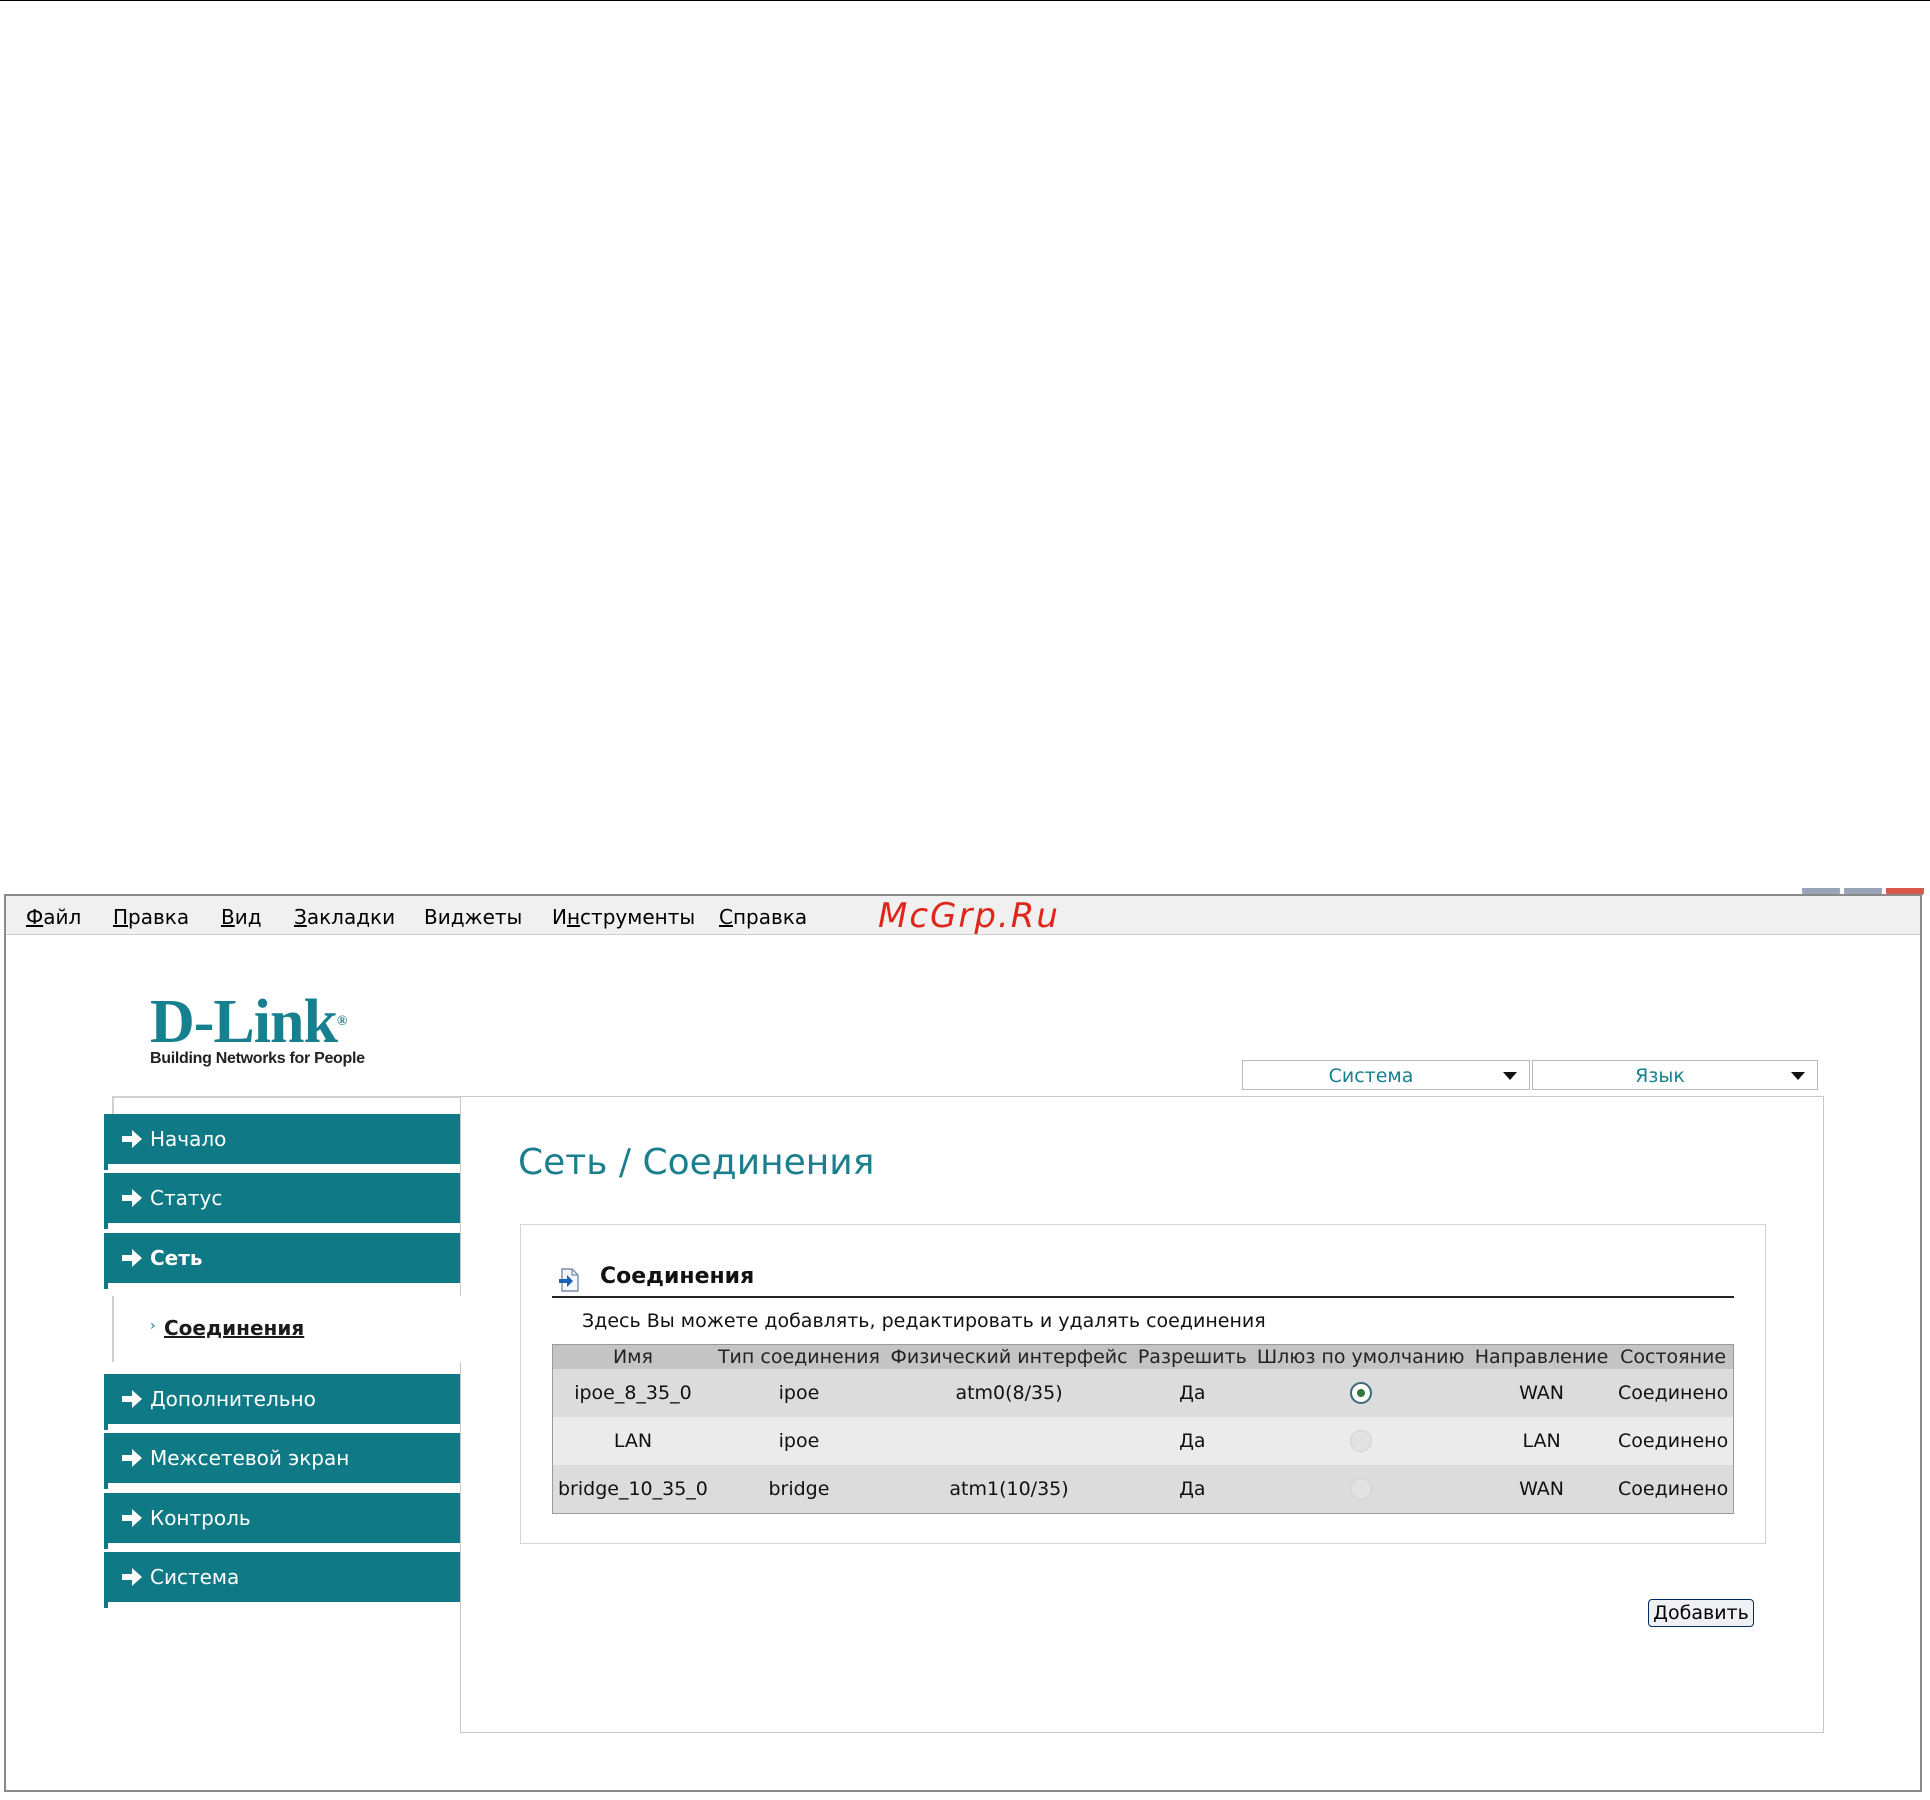 The image size is (1930, 1800). I want to click on cell-interface, so click(1009, 1441).